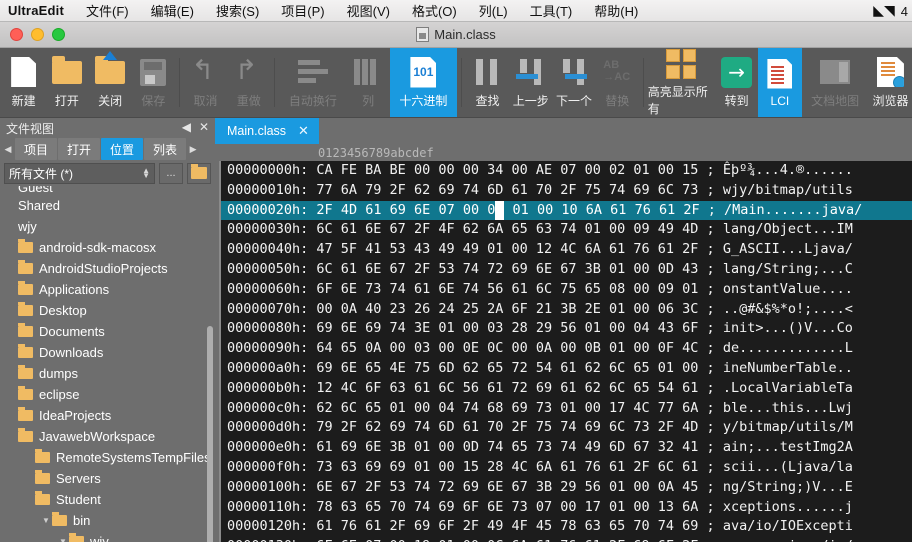 The image size is (912, 542). Describe the element at coordinates (153, 82) in the screenshot. I see `toolbar-save: 保存` at that location.